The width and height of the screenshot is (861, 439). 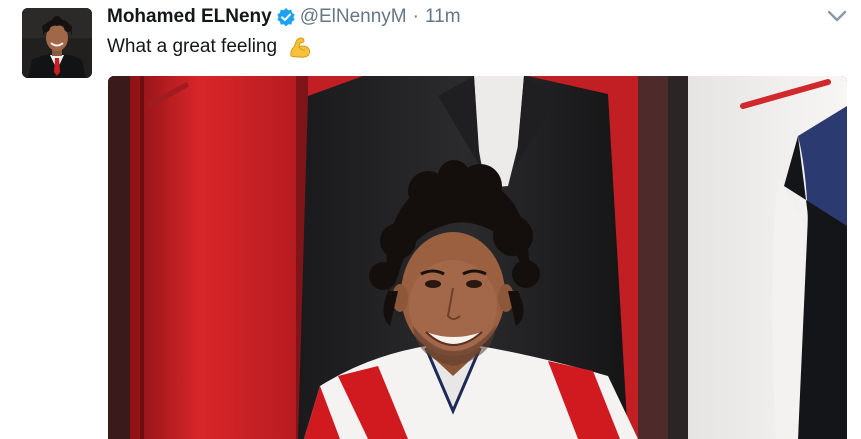 I want to click on author-avatar, so click(x=57, y=43).